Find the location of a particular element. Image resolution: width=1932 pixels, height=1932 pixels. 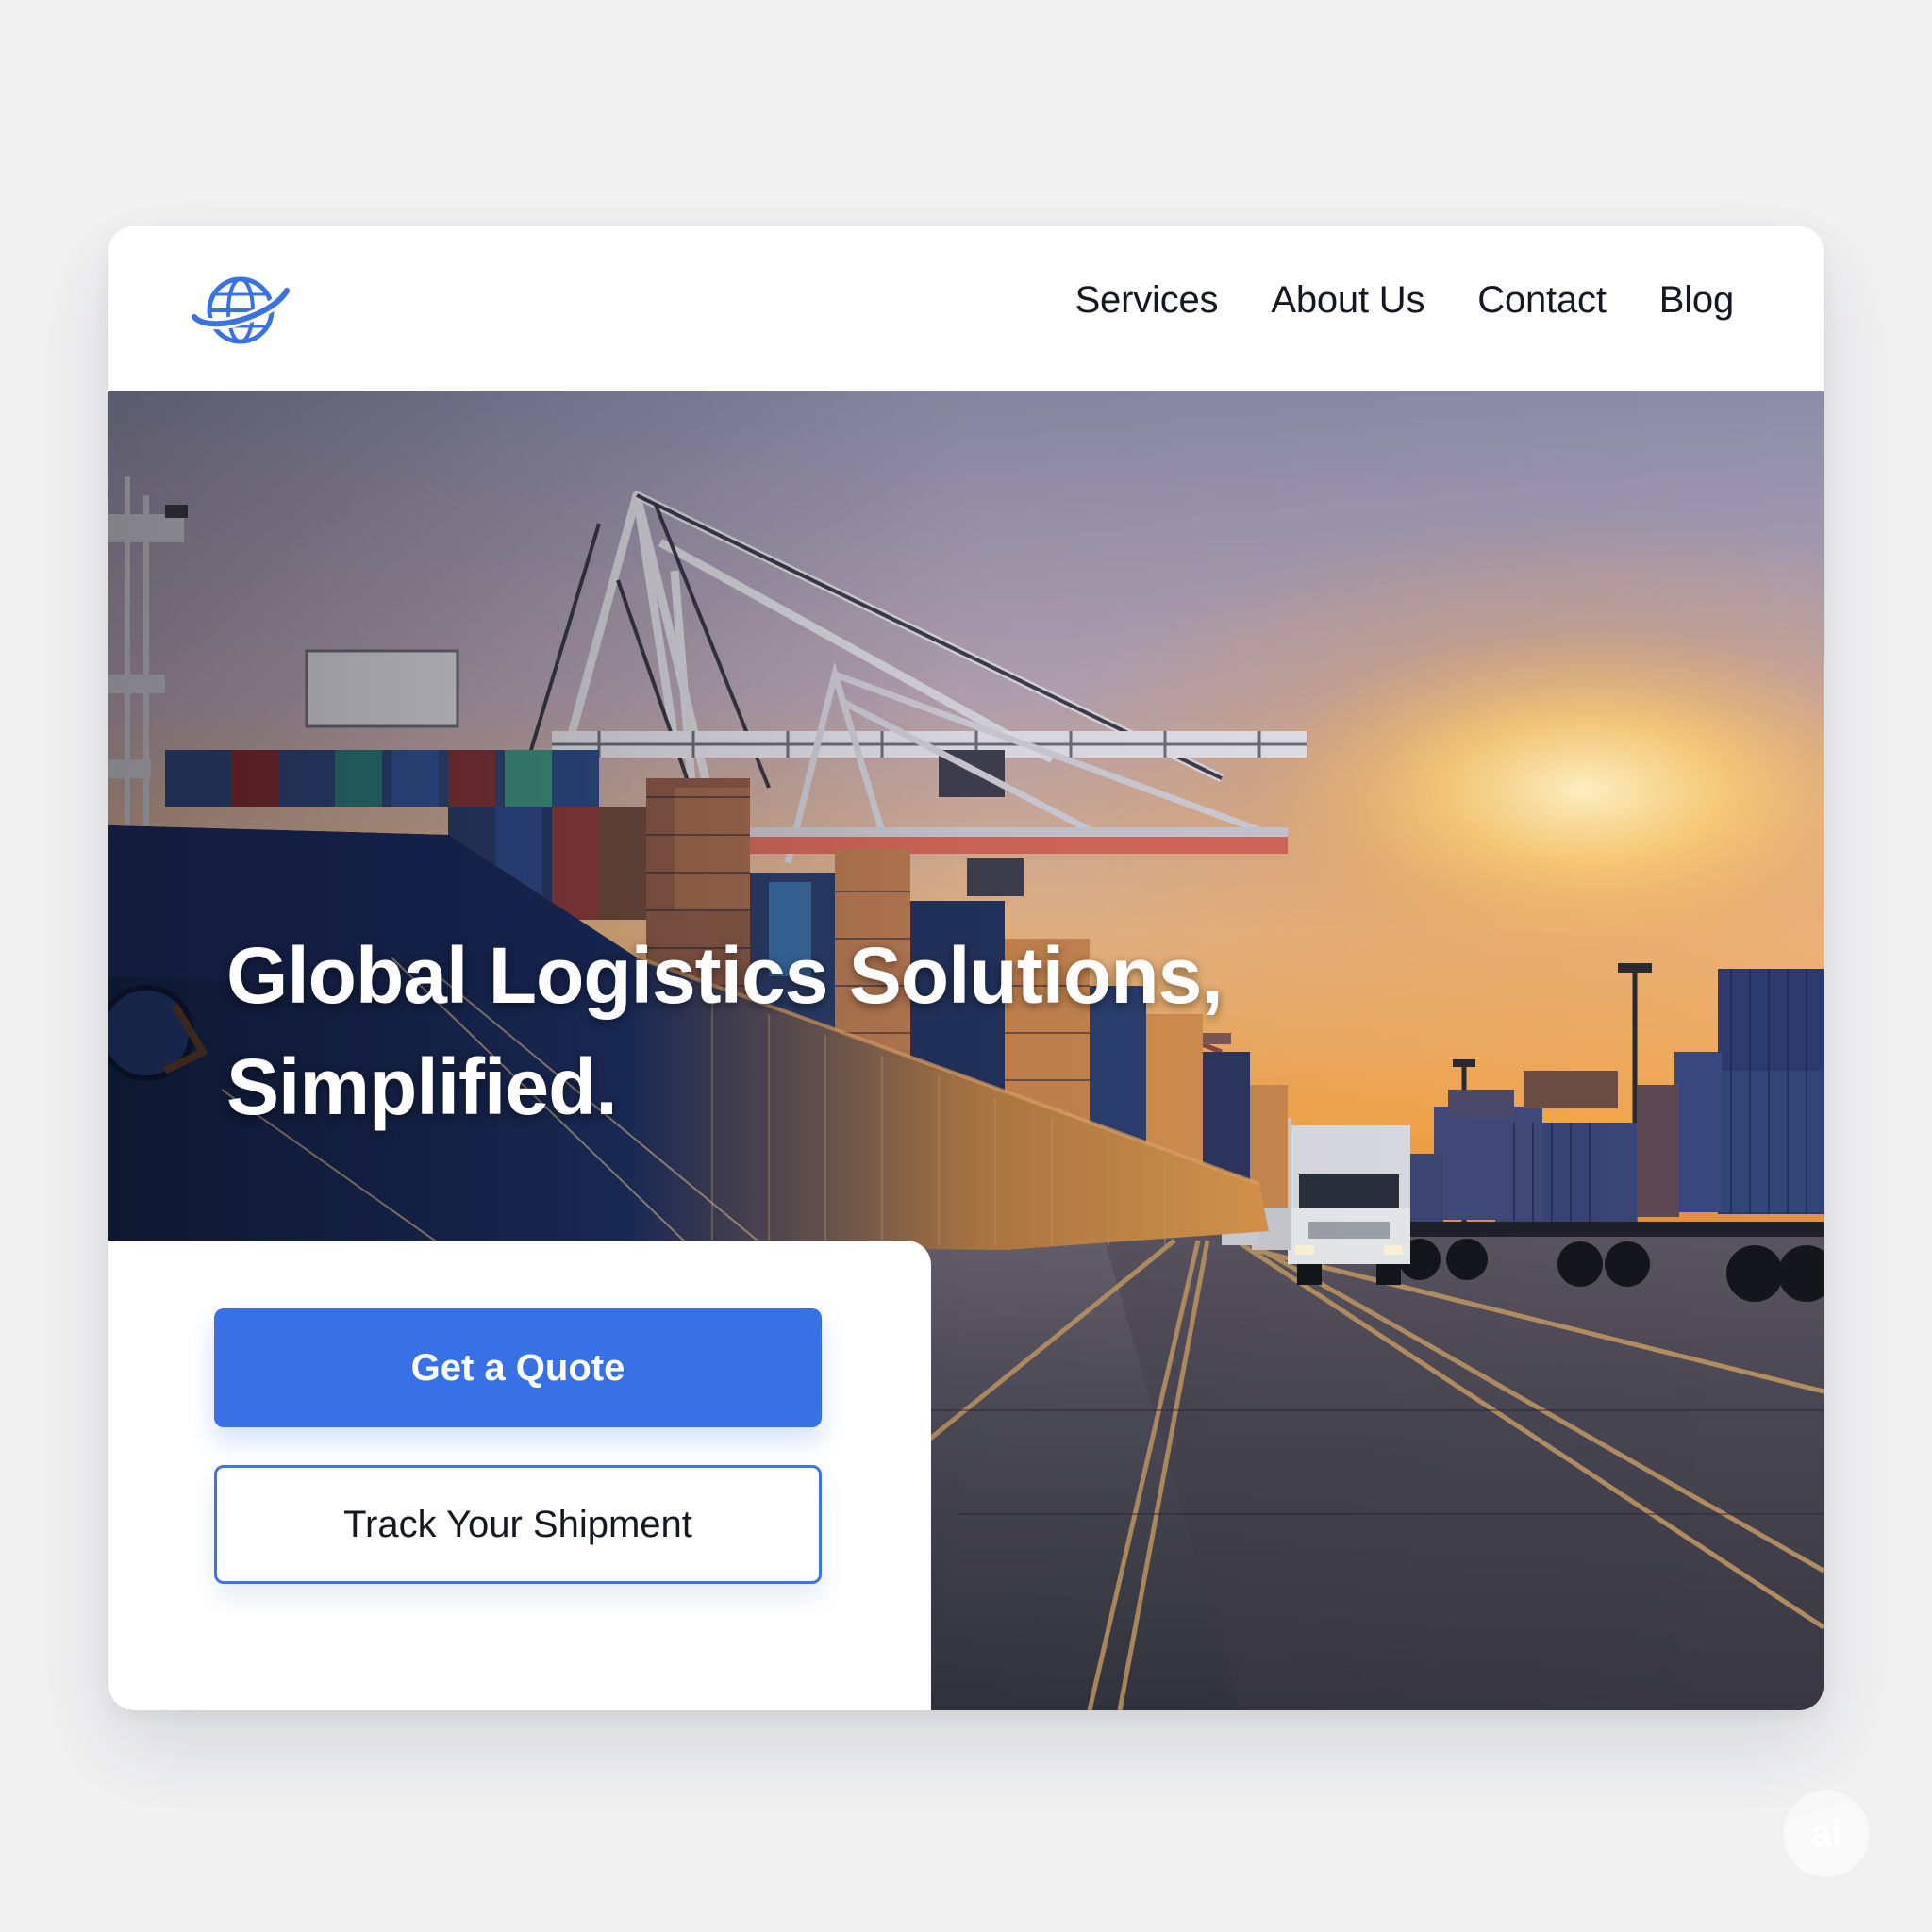

hero-headline: Global Logistics Solutions, Simplified. is located at coordinates (792, 1031).